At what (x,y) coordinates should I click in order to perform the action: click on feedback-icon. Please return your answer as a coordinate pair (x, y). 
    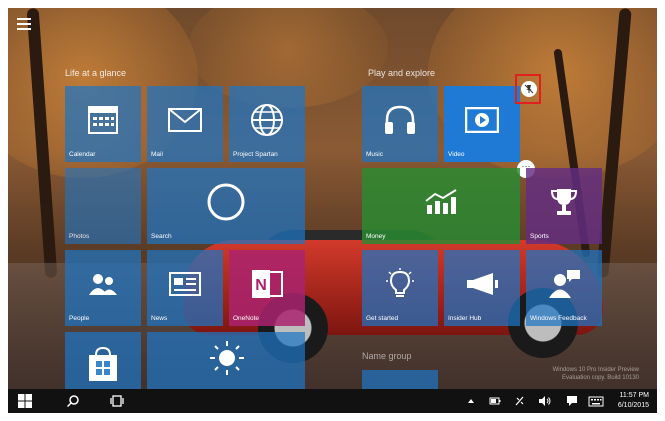
    Looking at the image, I should click on (564, 284).